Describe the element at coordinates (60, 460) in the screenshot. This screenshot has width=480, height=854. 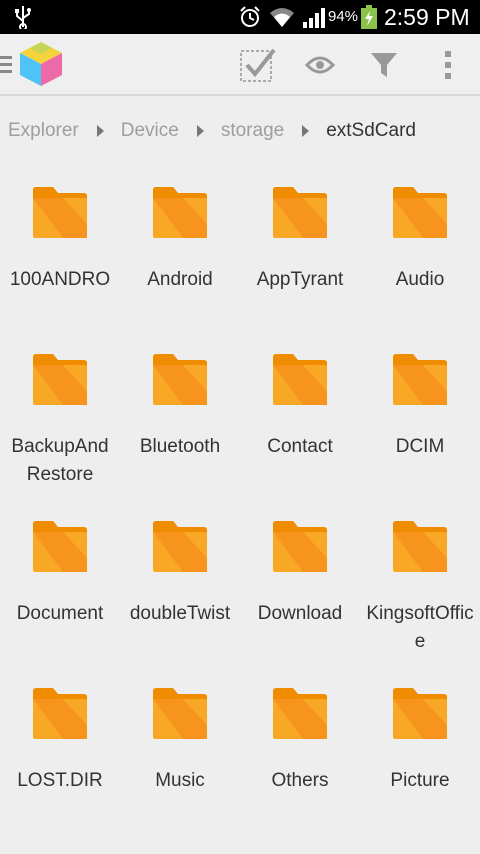
I see `folder-name: BackupAnd Restore` at that location.